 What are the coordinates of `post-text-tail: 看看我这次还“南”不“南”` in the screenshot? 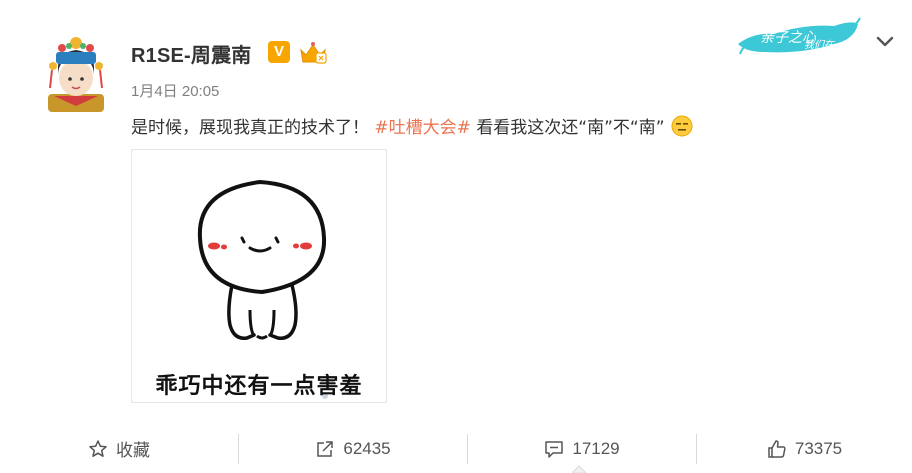 It's located at (570, 128).